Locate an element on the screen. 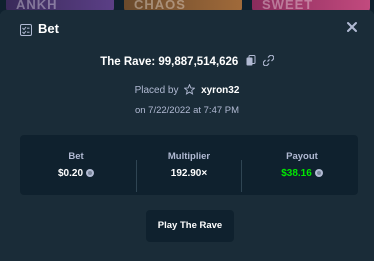 The image size is (374, 261). stat-multiplier-label: Multiplier is located at coordinates (189, 156).